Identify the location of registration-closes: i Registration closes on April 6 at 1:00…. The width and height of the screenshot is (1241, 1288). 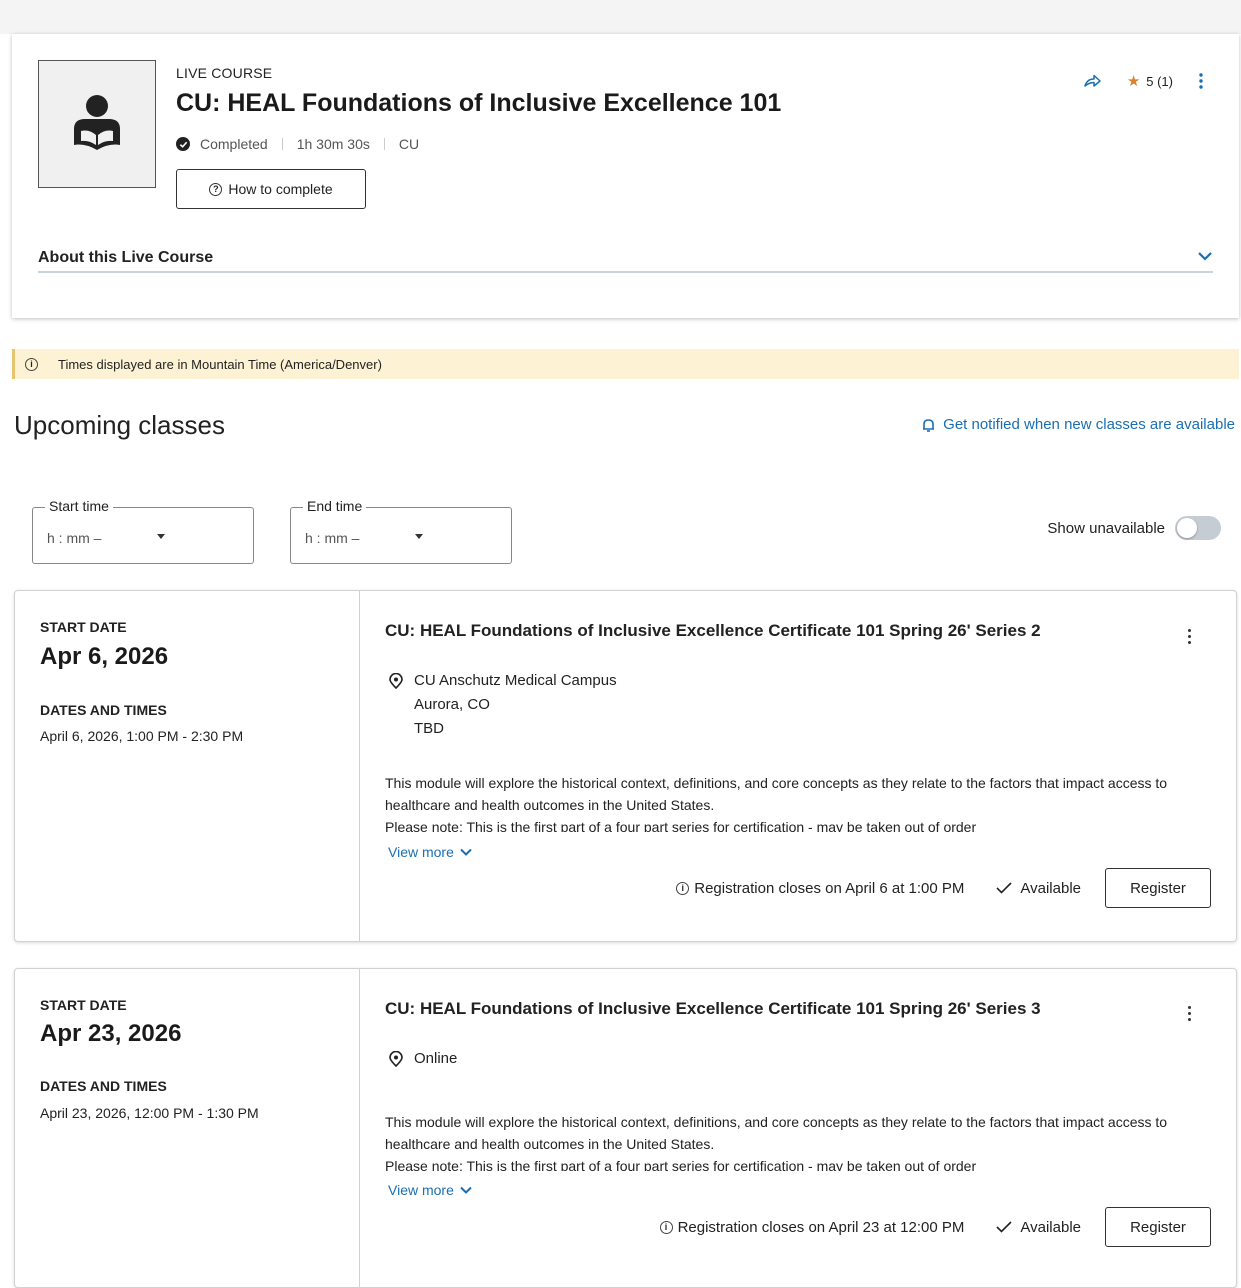
(820, 888).